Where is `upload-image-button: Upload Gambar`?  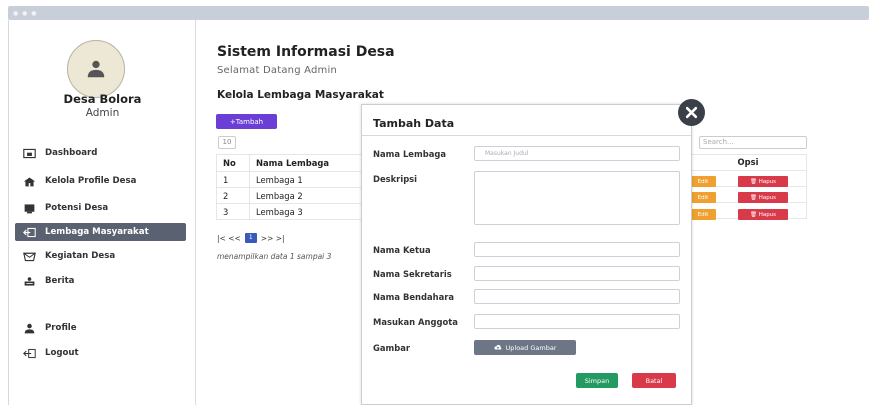
upload-image-button: Upload Gambar is located at coordinates (525, 347).